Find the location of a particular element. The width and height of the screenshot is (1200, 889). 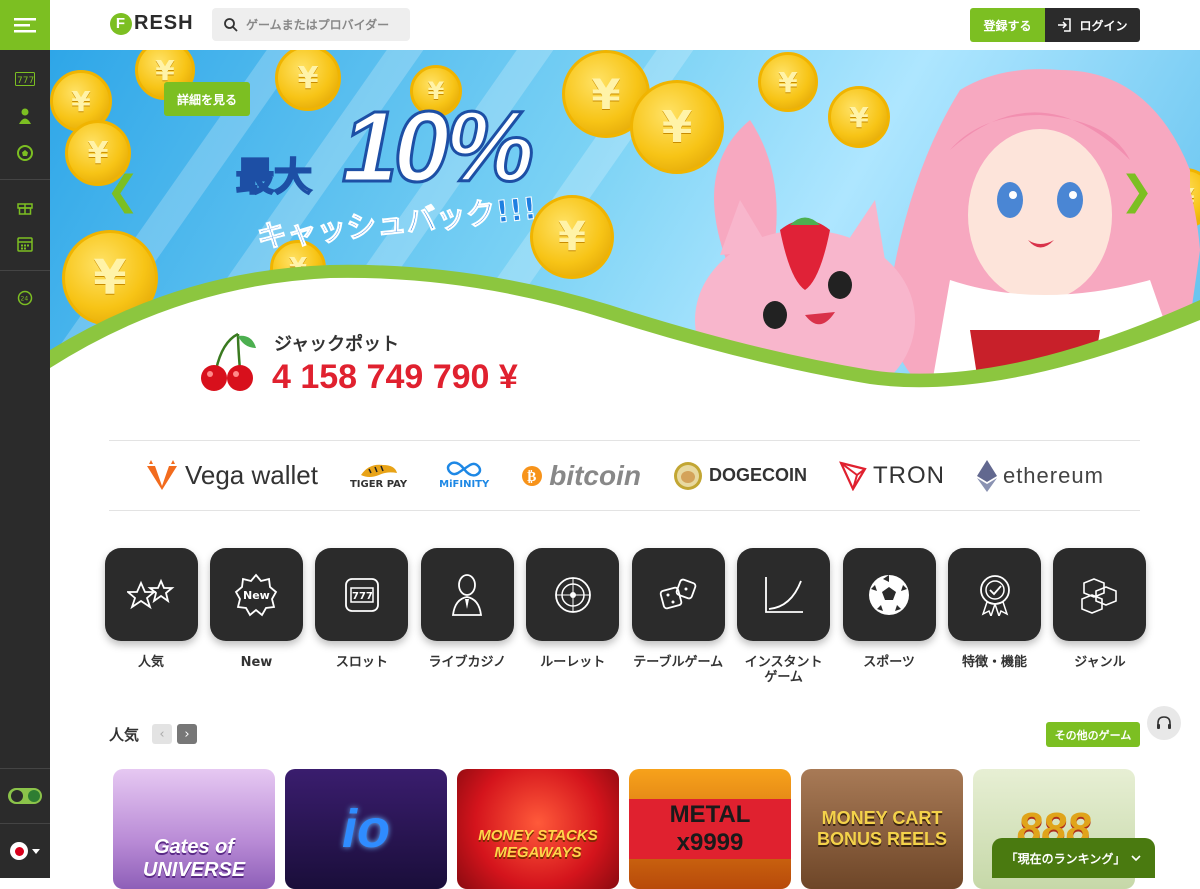

theme-switch is located at coordinates (25, 796).